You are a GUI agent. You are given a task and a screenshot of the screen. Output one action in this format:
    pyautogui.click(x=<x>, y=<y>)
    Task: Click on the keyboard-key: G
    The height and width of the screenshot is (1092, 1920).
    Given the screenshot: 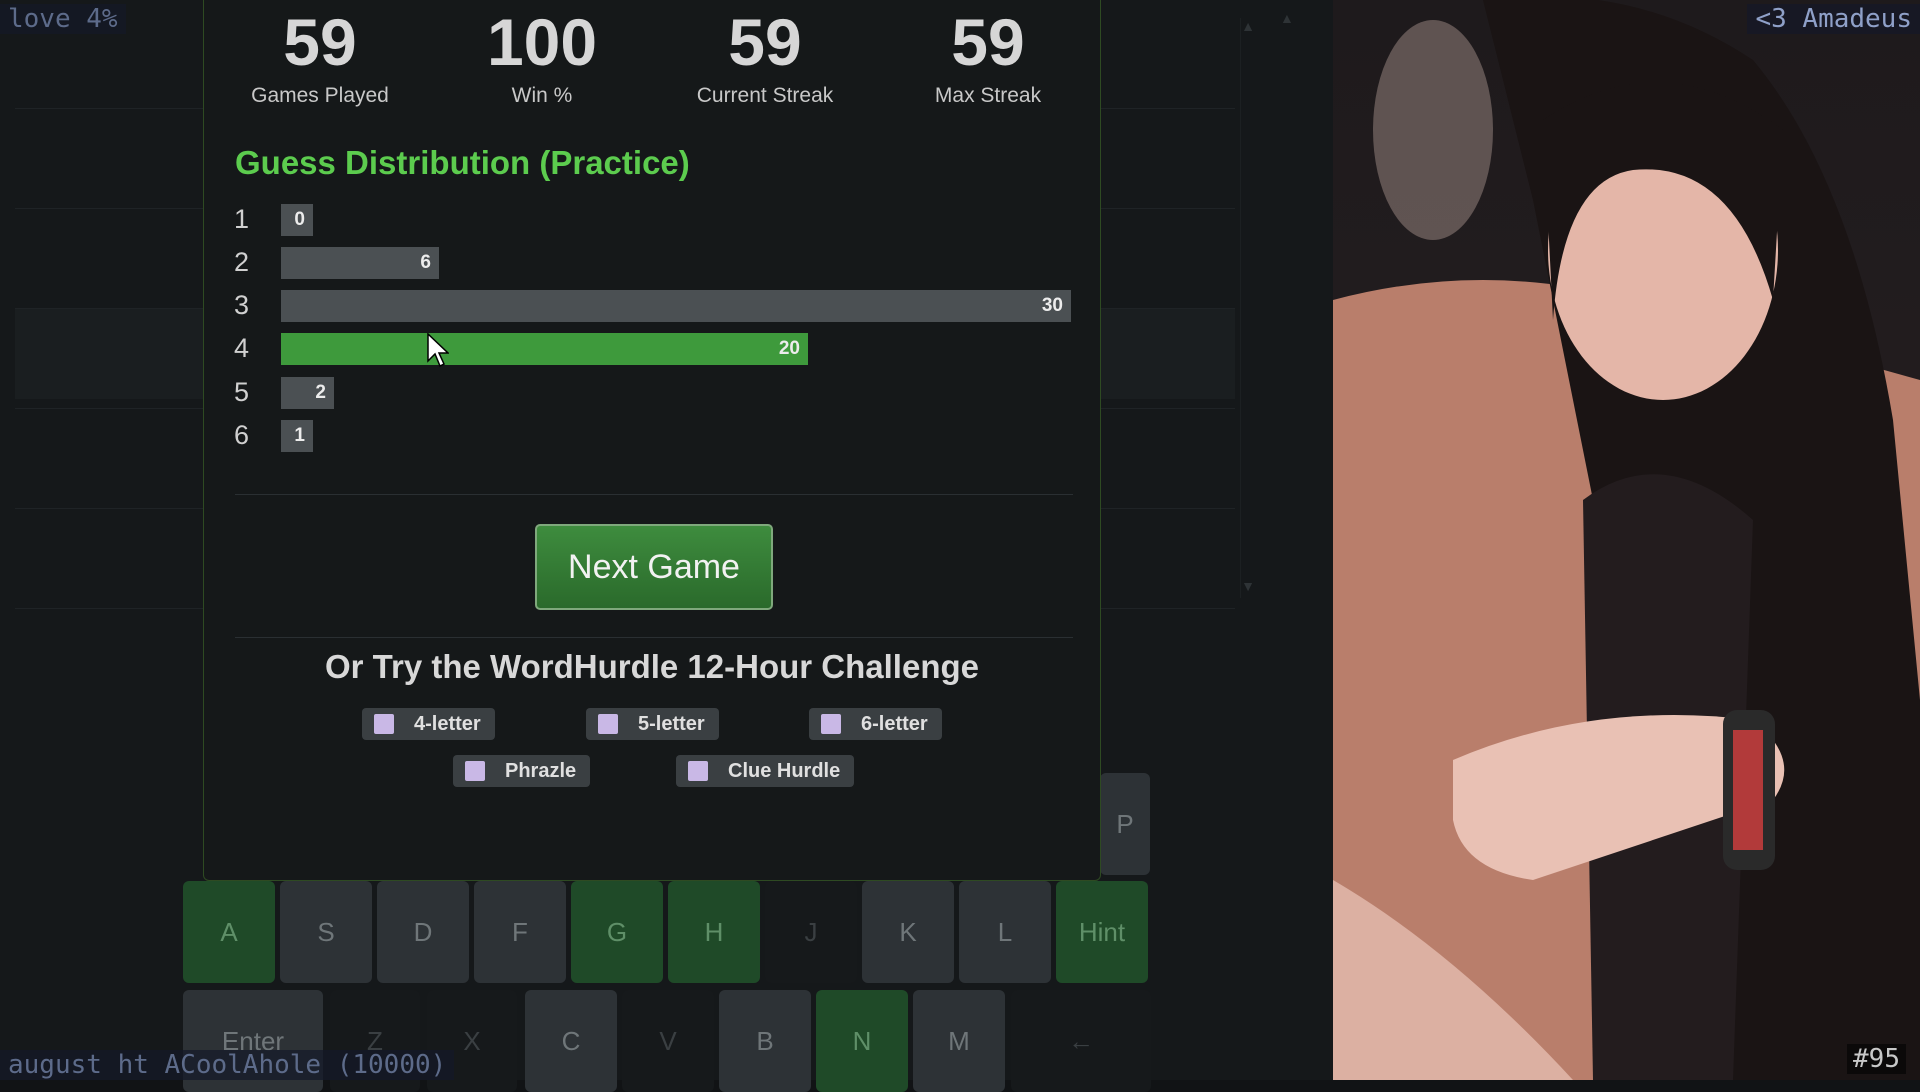 What is the action you would take?
    pyautogui.click(x=617, y=932)
    